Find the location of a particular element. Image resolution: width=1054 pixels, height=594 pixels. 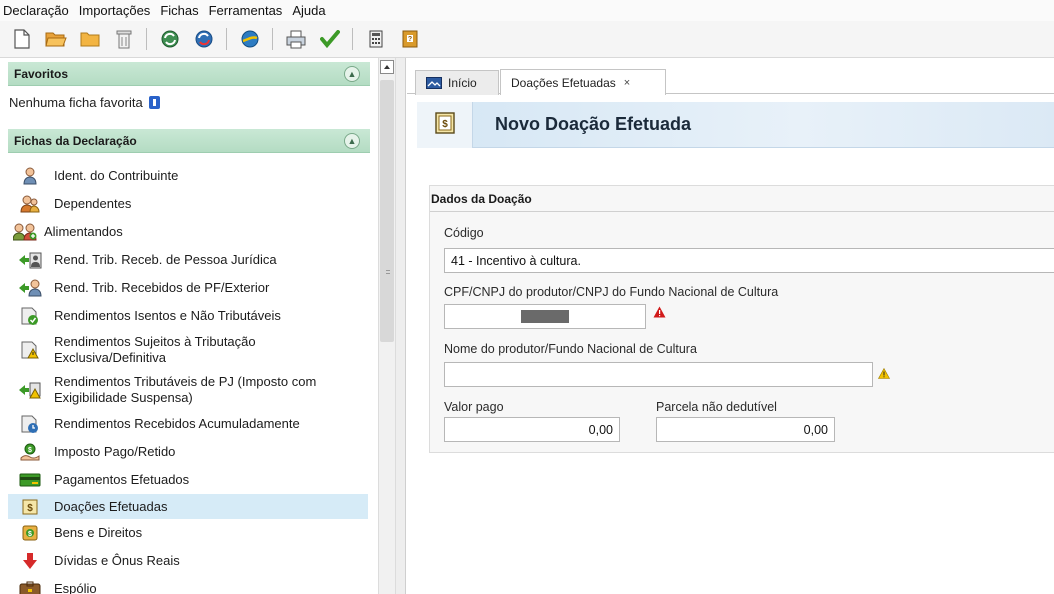

sidebar-item-dividas: Dívidas e Ônus Reais is located at coordinates (188, 561).